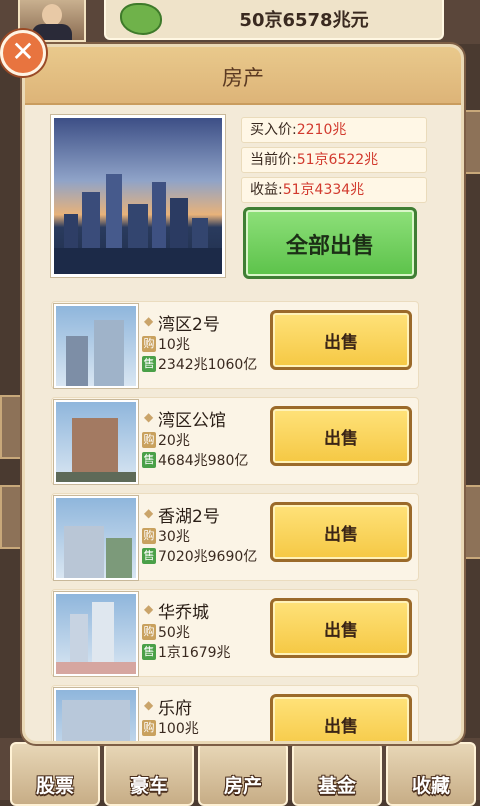 The width and height of the screenshot is (480, 806). I want to click on nav-label: 豪车, so click(148, 786).